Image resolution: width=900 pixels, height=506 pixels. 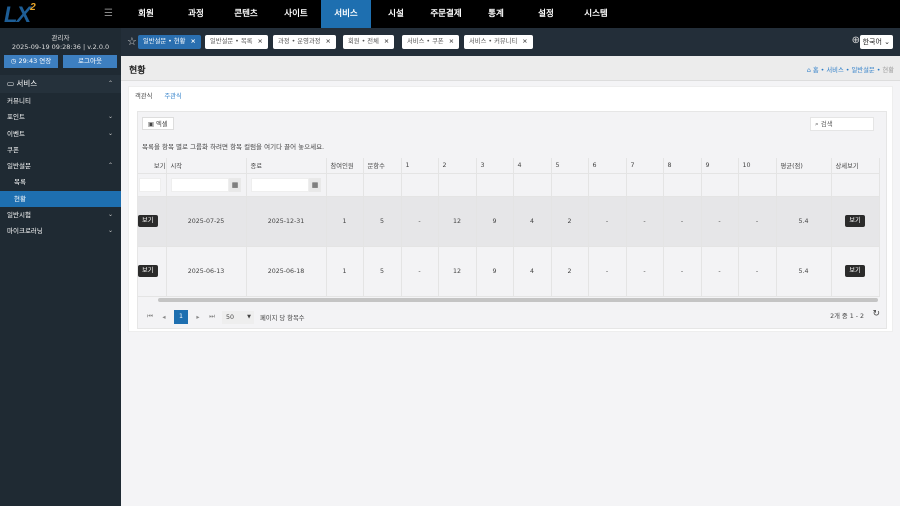 What do you see at coordinates (446, 14) in the screenshot?
I see `nav-item-6: 주문결제` at bounding box center [446, 14].